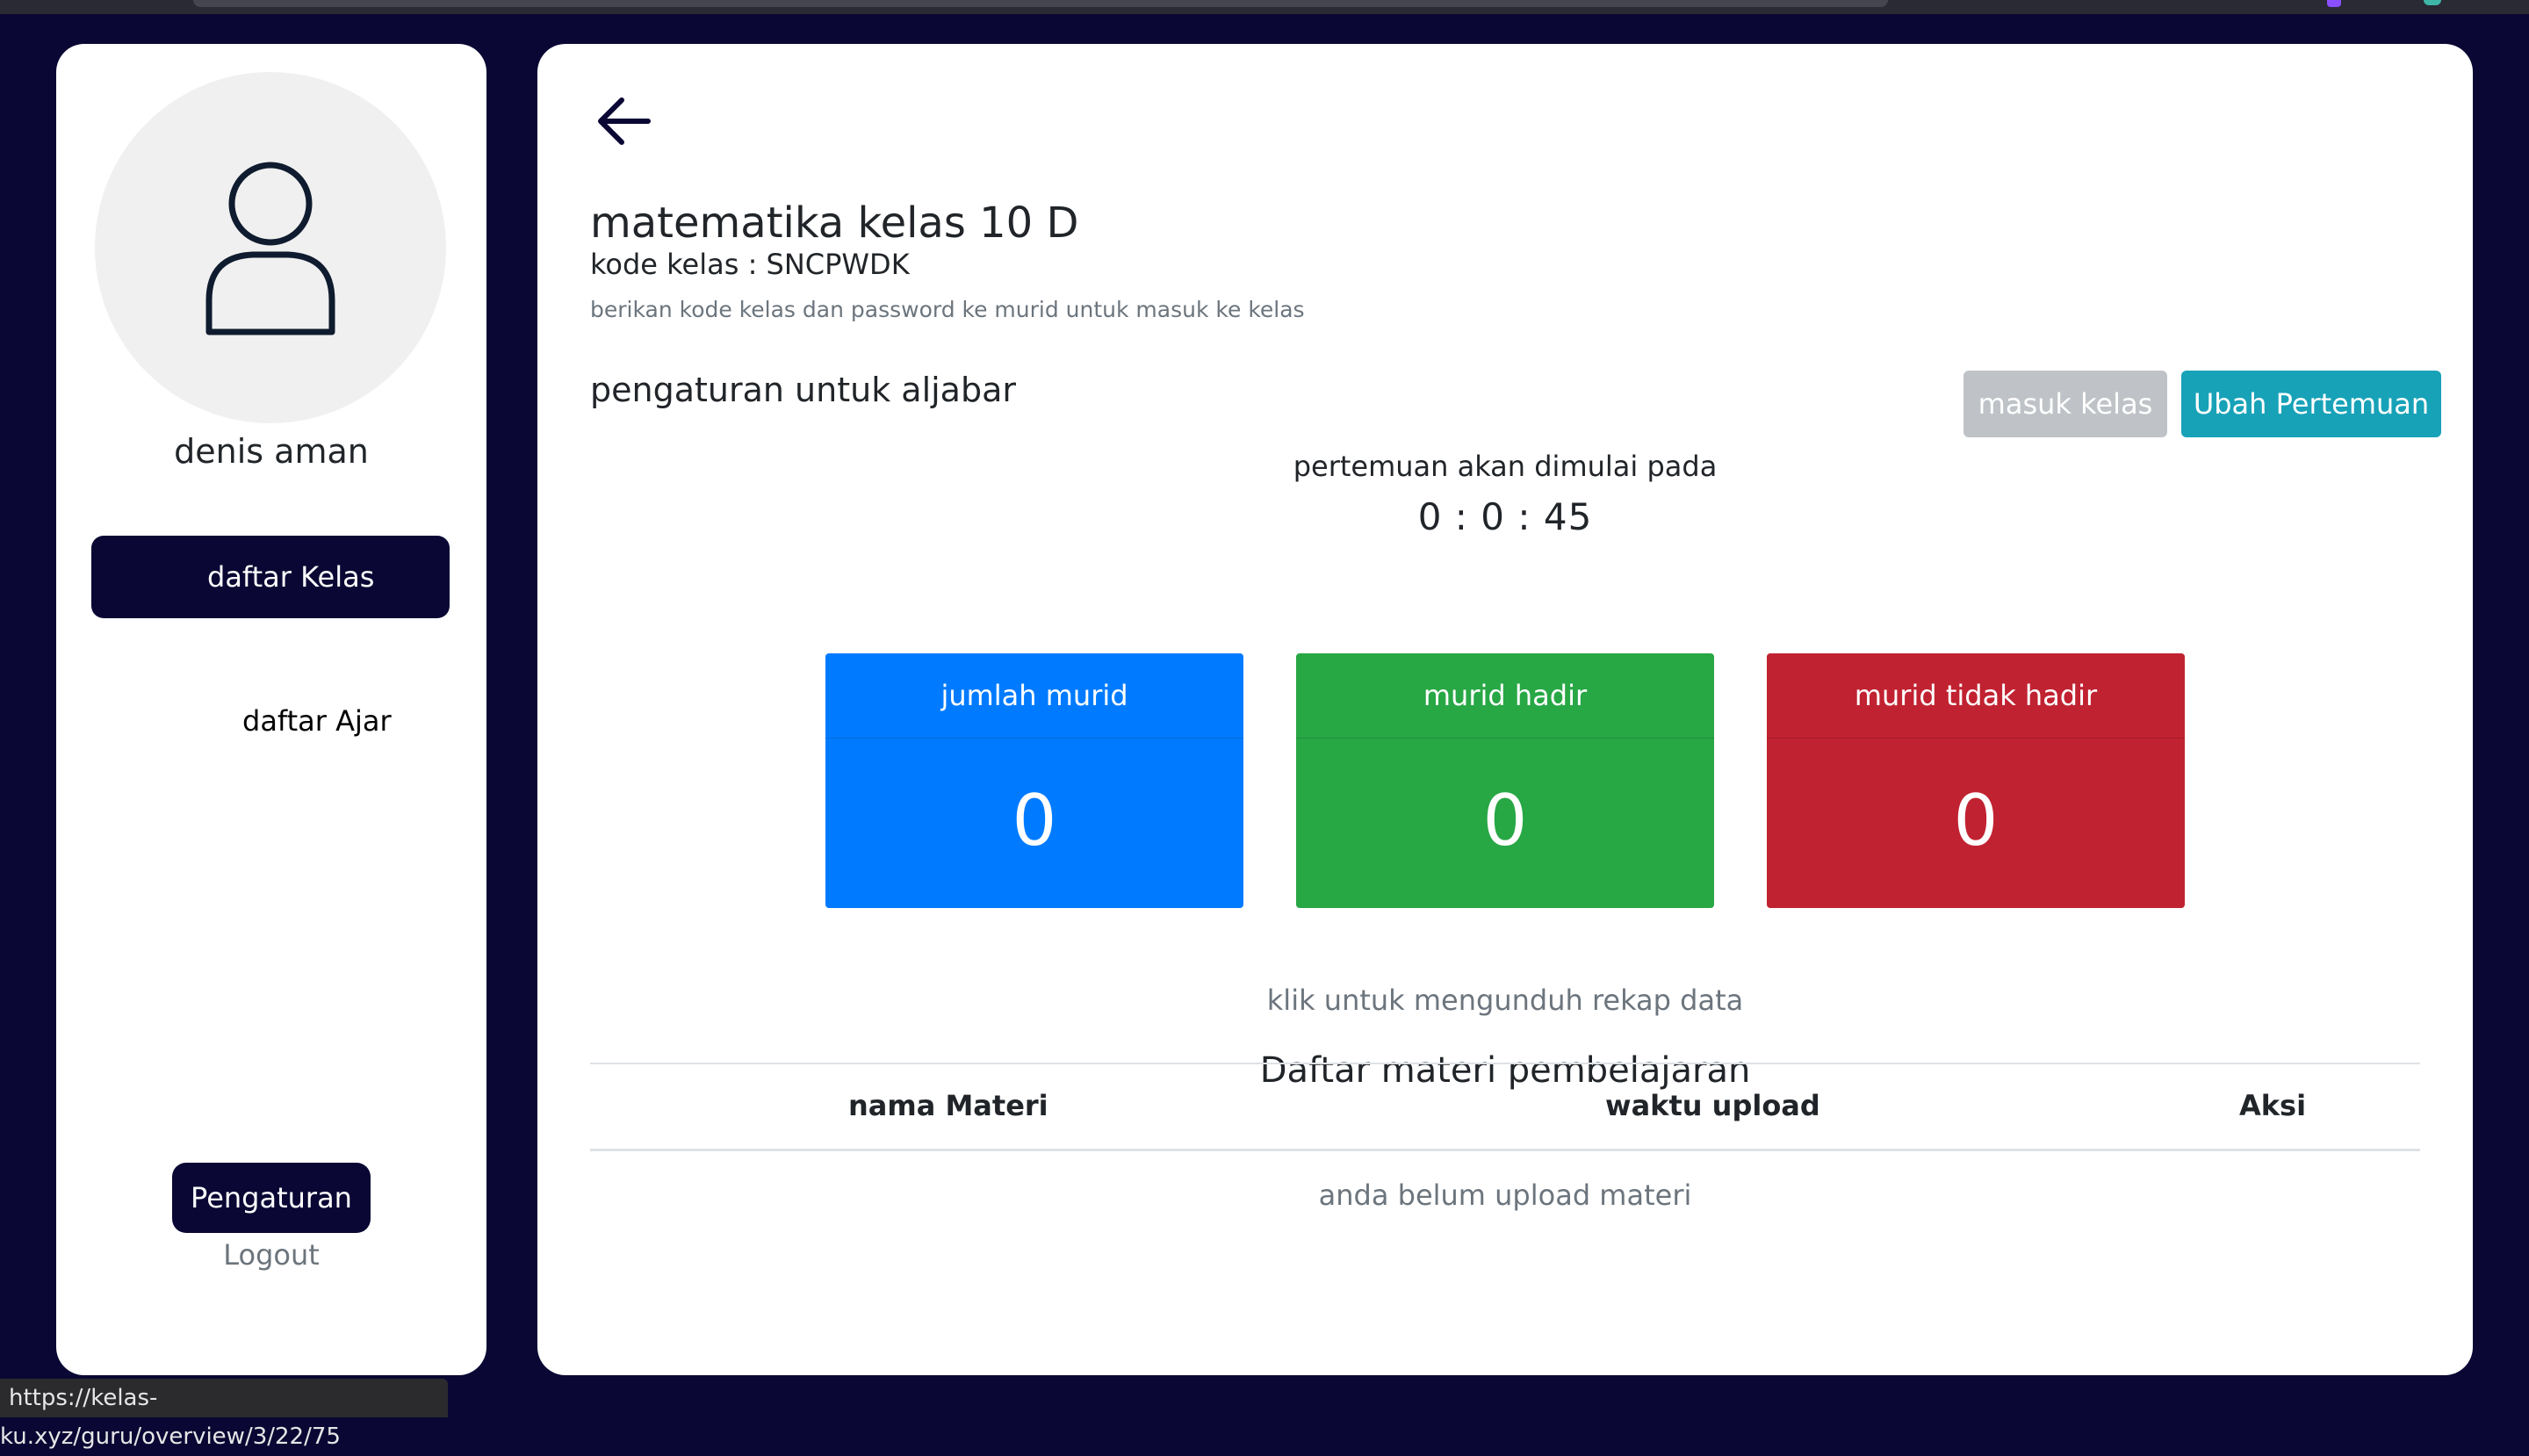 The height and width of the screenshot is (1456, 2529). What do you see at coordinates (2334, 3) in the screenshot?
I see `extension-icon` at bounding box center [2334, 3].